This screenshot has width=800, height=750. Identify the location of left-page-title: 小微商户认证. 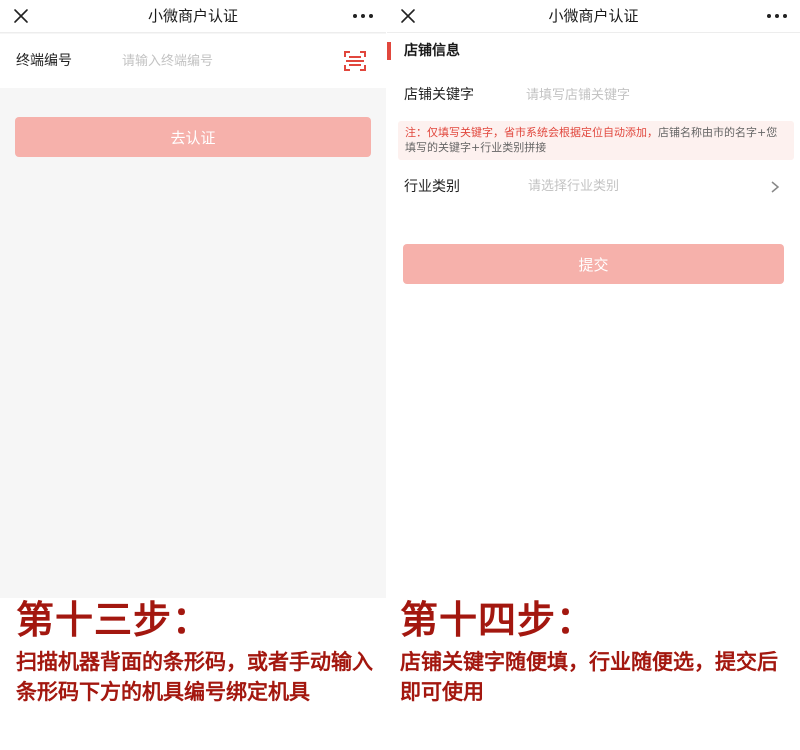
(192, 16).